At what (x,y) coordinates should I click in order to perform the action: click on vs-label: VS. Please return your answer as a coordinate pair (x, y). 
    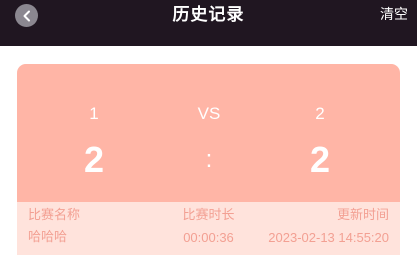
    Looking at the image, I should click on (209, 113).